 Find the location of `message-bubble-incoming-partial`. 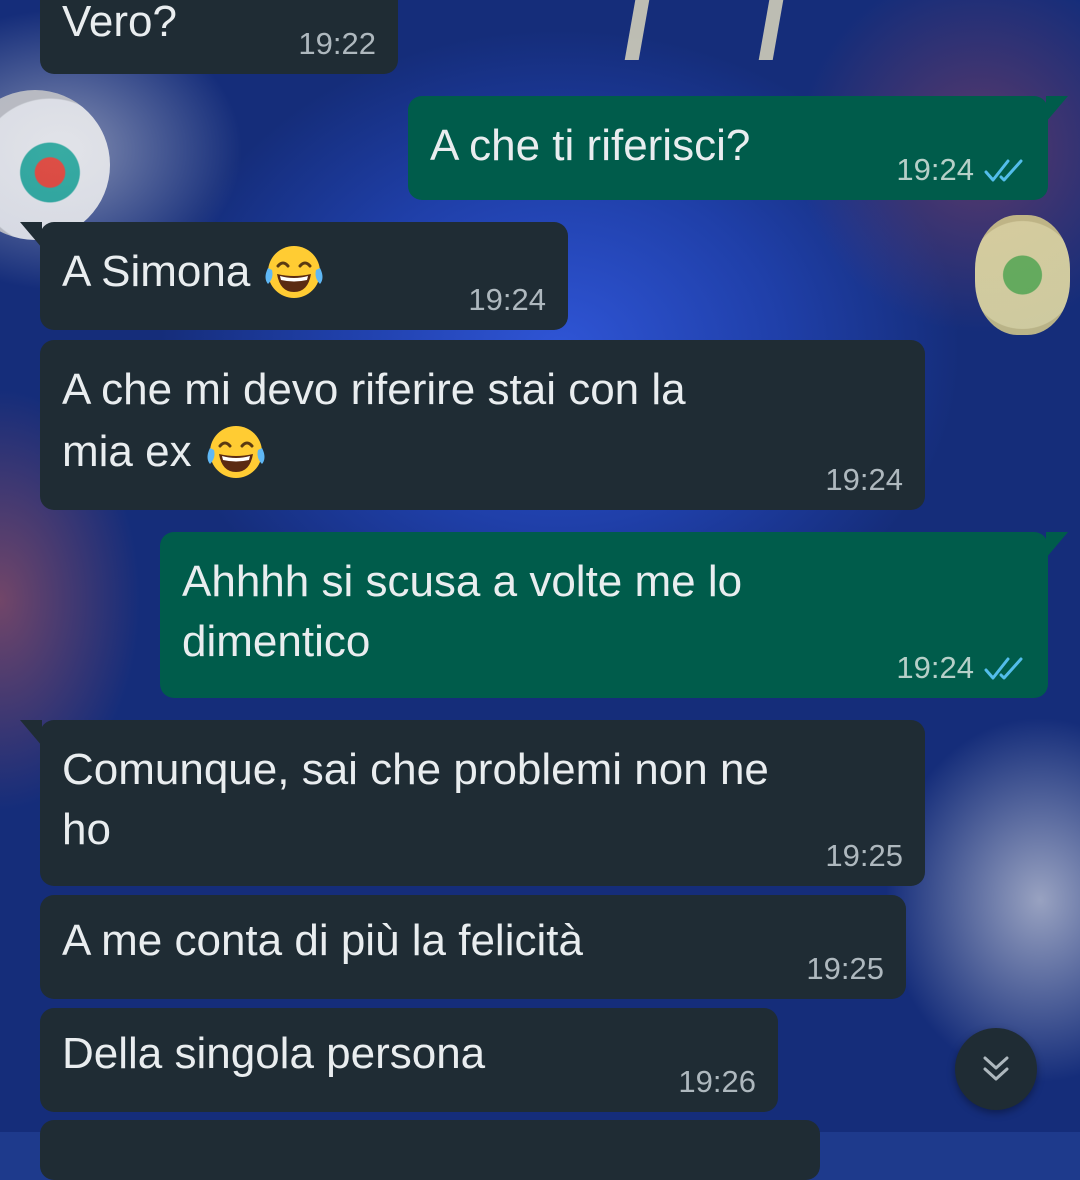

message-bubble-incoming-partial is located at coordinates (430, 1150).